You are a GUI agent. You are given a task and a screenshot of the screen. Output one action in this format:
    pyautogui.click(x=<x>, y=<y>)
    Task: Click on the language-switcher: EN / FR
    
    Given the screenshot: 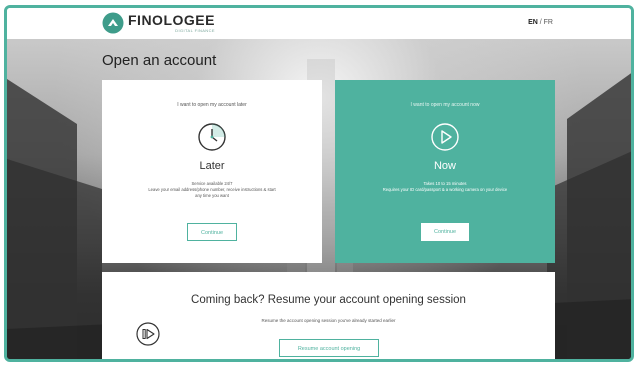 What is the action you would take?
    pyautogui.click(x=540, y=22)
    